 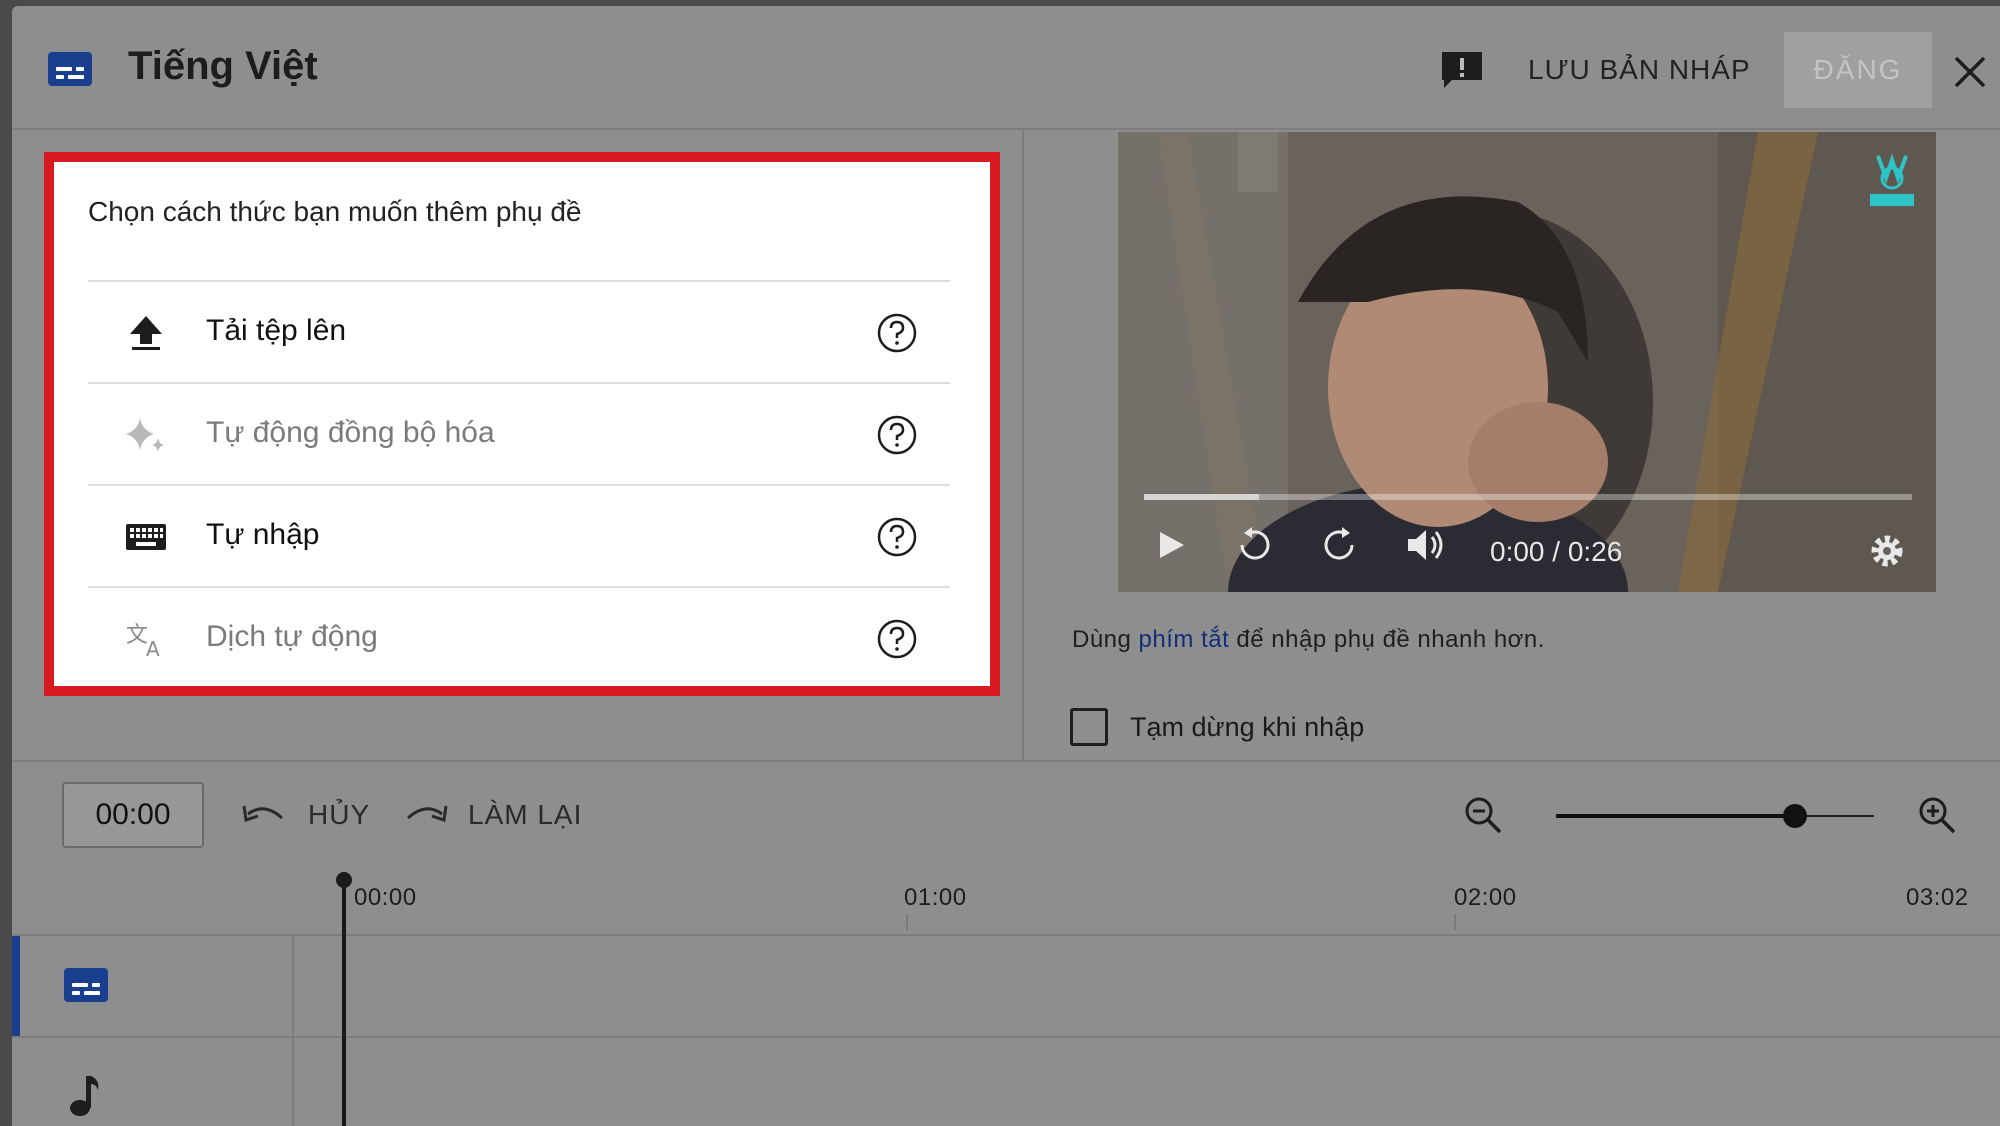 What do you see at coordinates (1339, 545) in the screenshot?
I see `forward-10-icon` at bounding box center [1339, 545].